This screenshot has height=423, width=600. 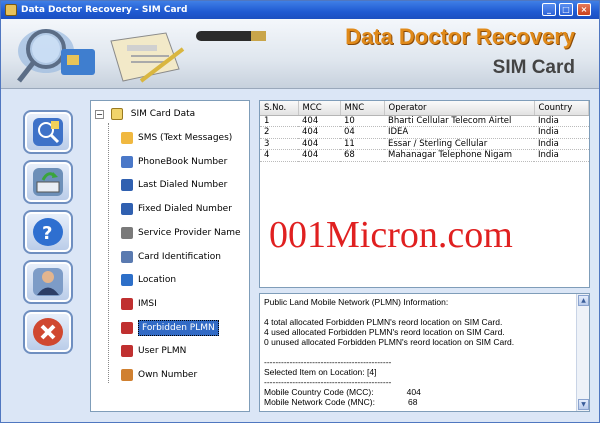 I want to click on table-cell: 68, so click(x=362, y=155).